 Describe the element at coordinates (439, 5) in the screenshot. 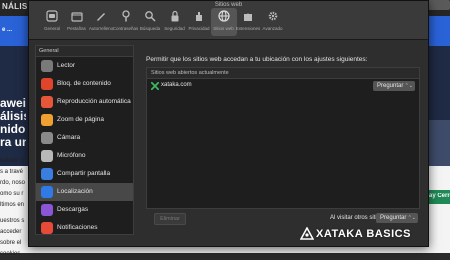

I see `bg-close-button` at that location.